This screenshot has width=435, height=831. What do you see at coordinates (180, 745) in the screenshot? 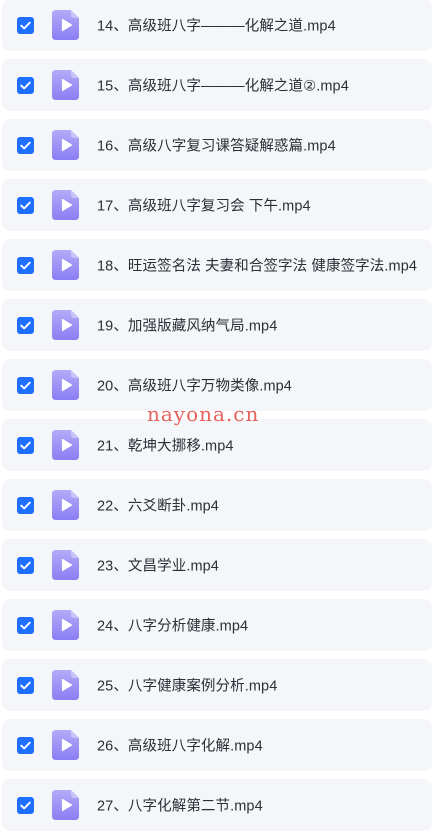
I see `file-name: 26、高级班八字化解.mp4` at bounding box center [180, 745].